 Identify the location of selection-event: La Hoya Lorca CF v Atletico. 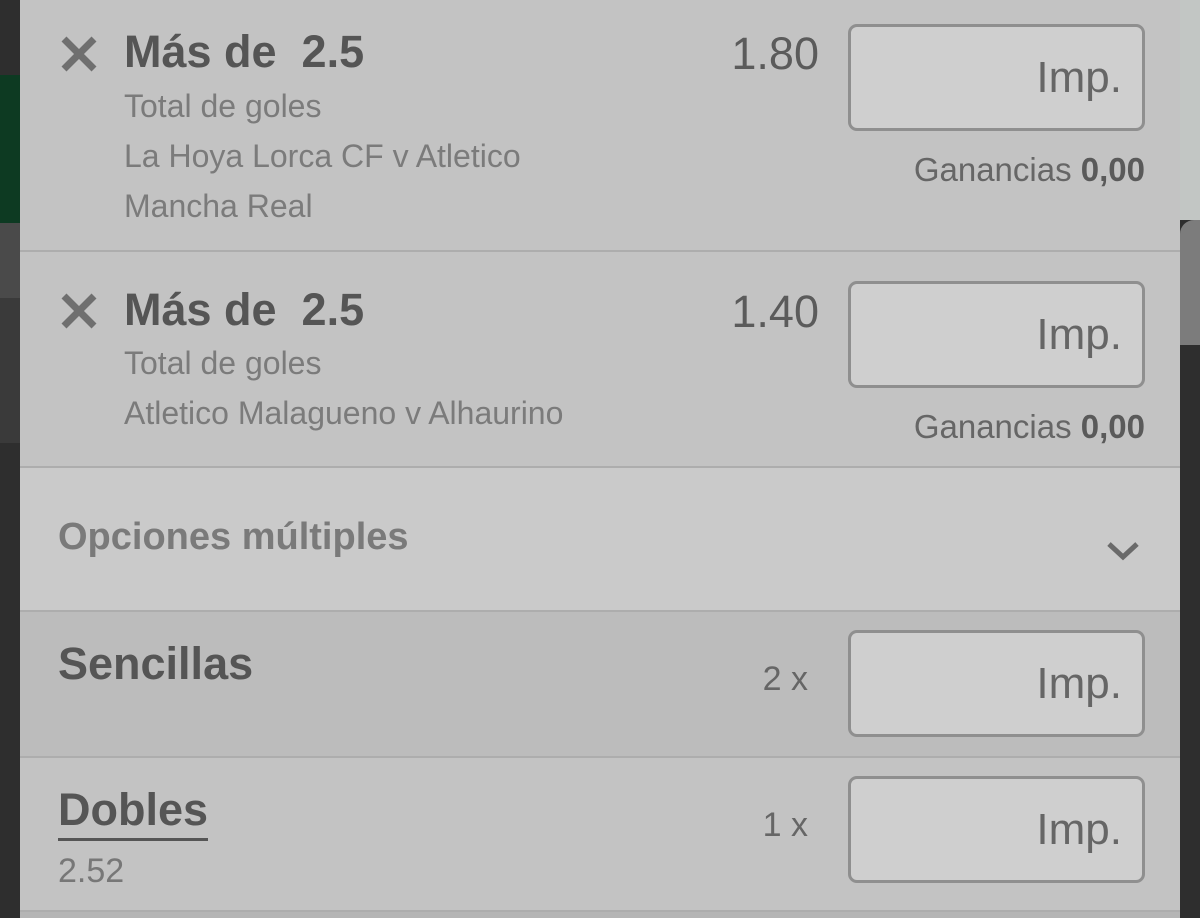
(322, 156).